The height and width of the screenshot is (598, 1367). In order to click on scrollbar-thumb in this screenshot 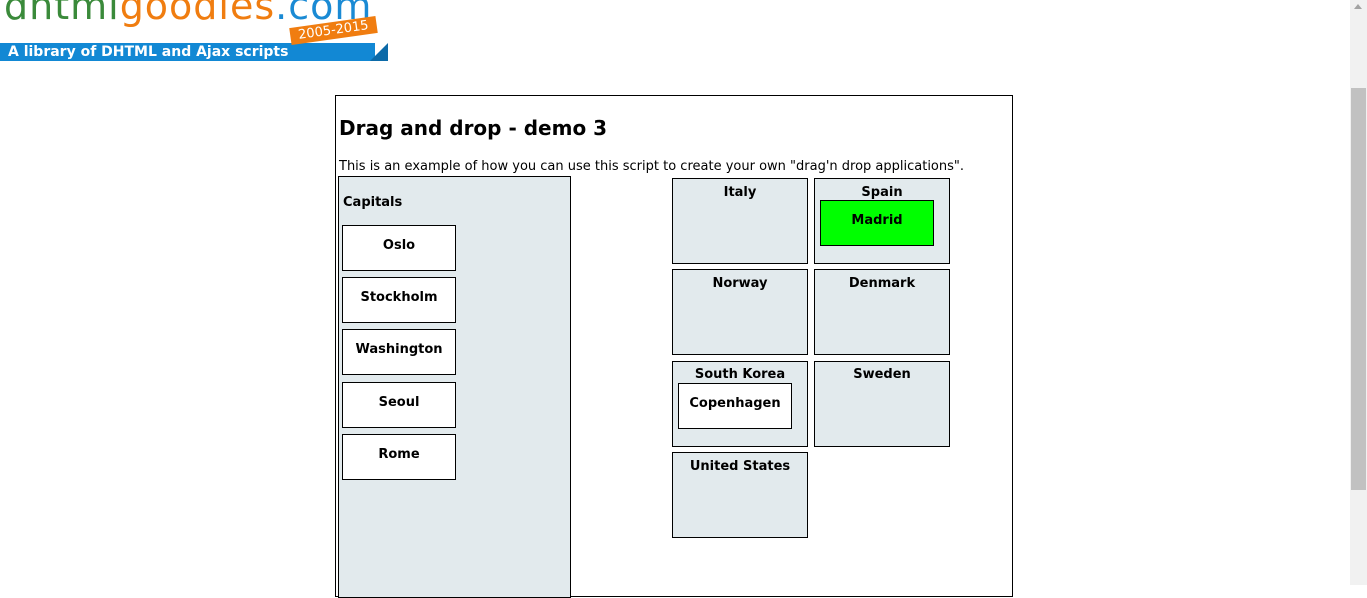, I will do `click(1358, 289)`.